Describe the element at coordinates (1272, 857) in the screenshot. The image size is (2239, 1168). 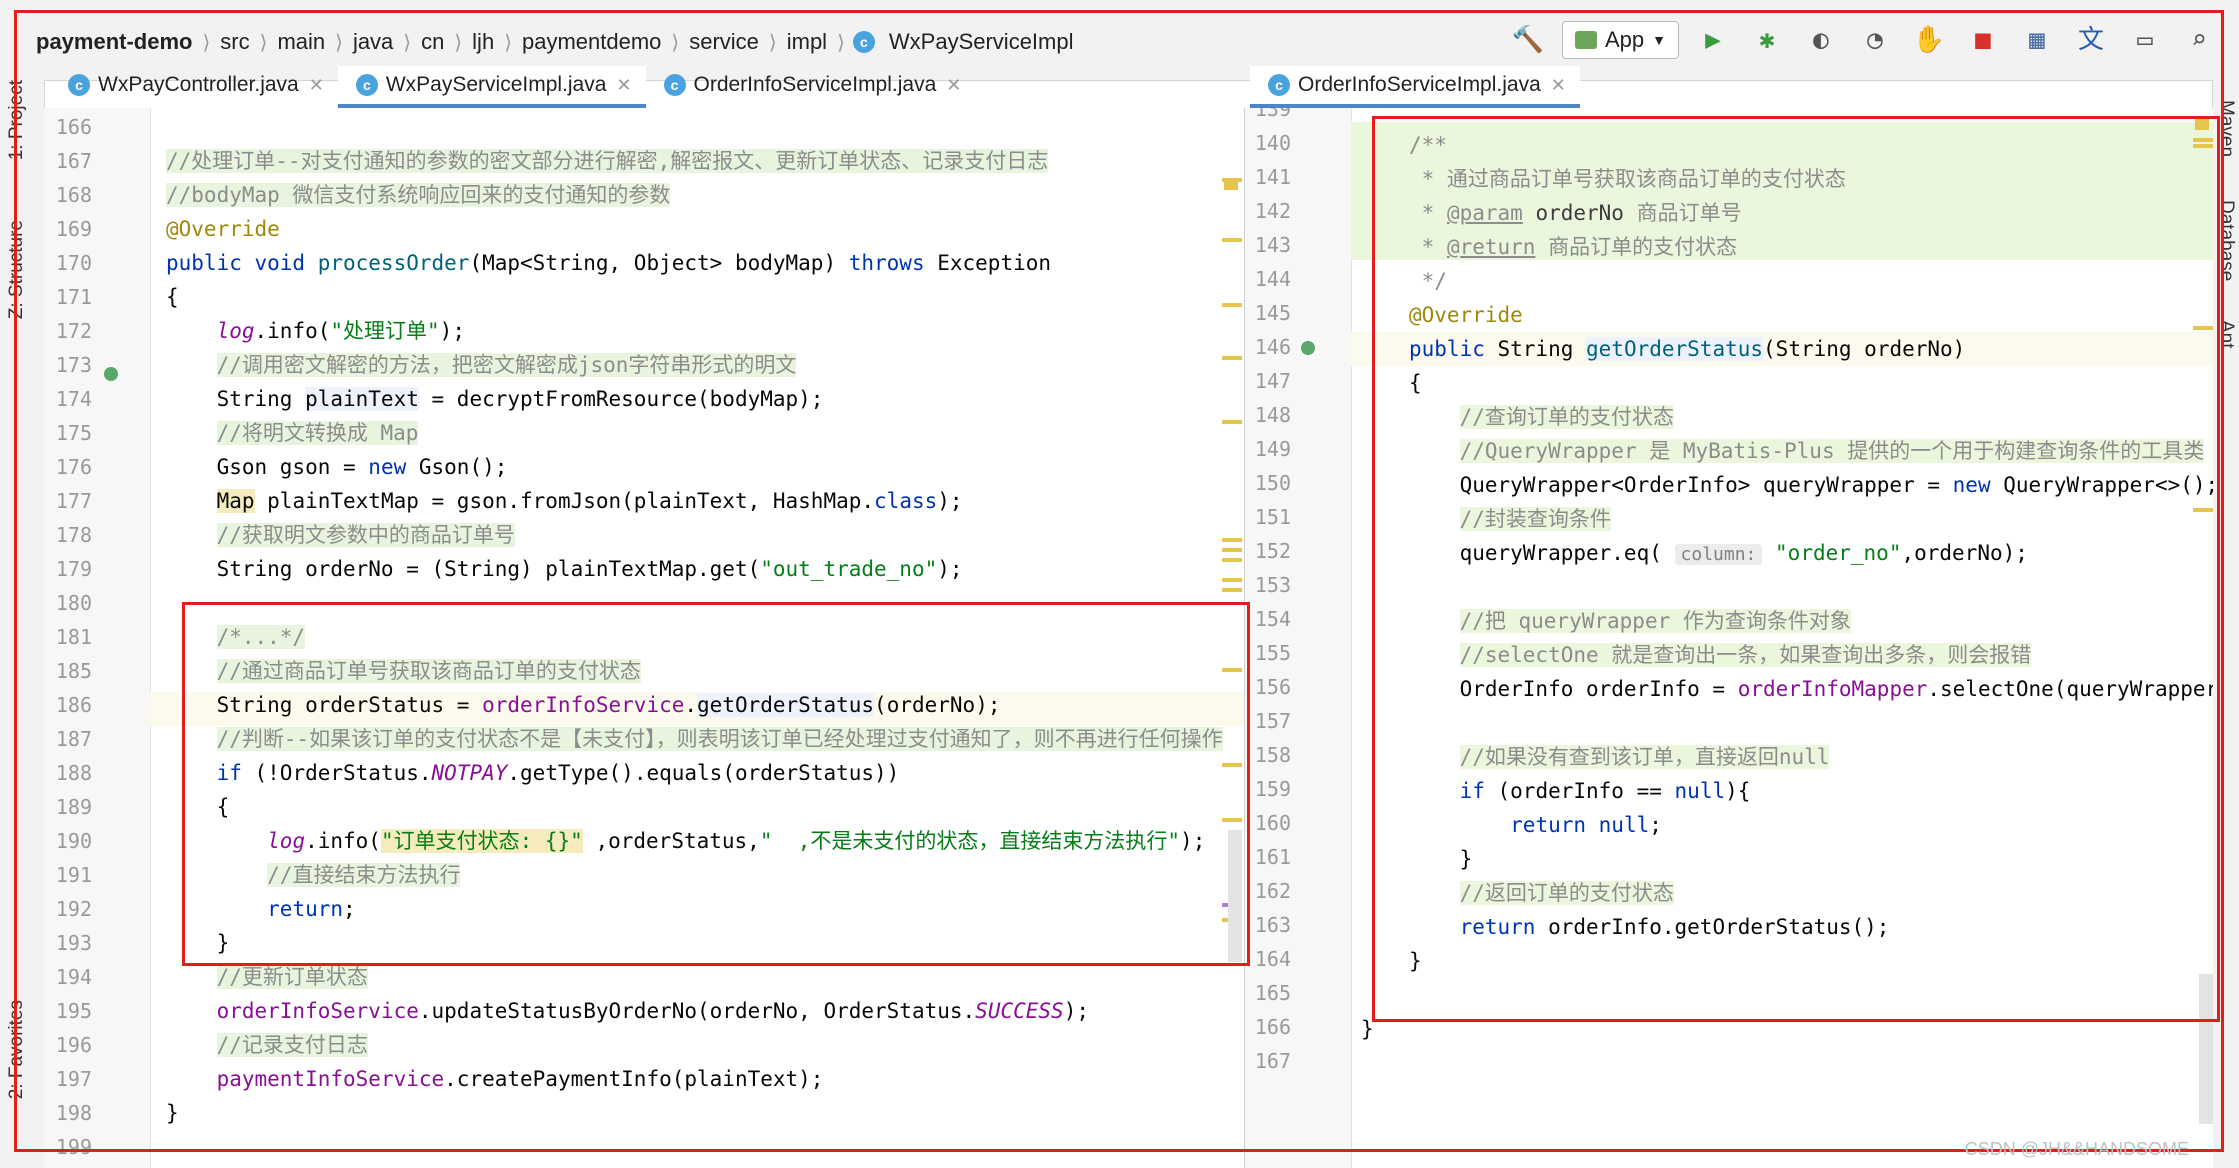
I see `line-number: 161` at that location.